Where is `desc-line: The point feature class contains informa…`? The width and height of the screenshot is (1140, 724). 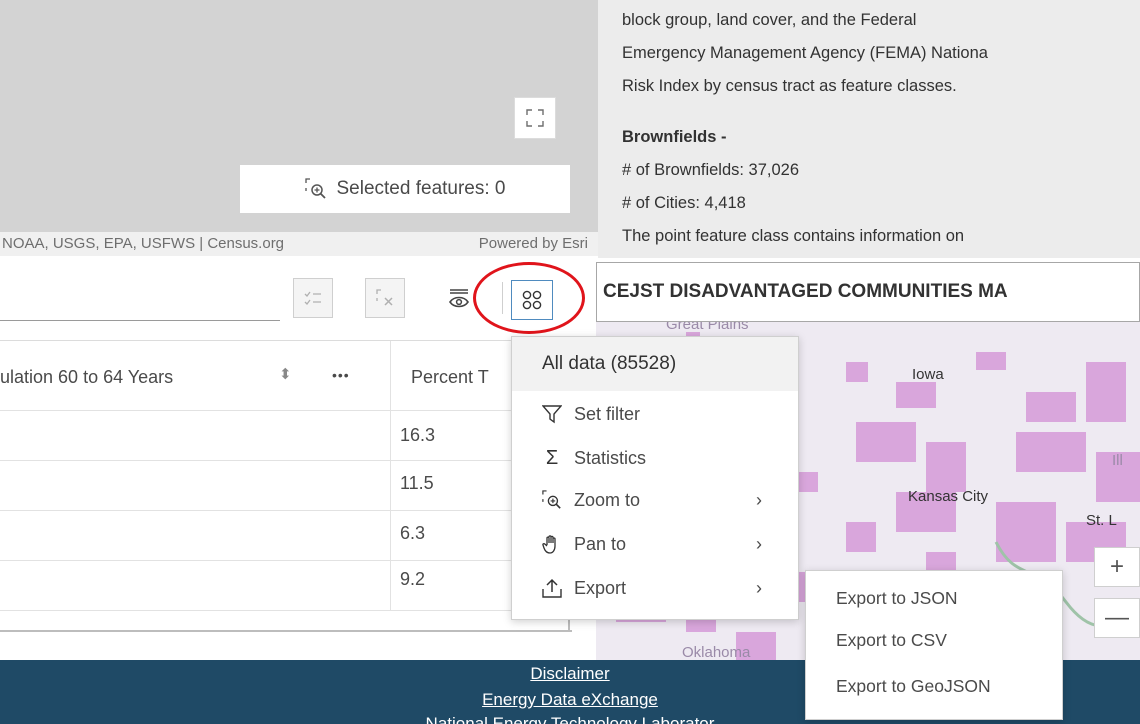 desc-line: The point feature class contains informa… is located at coordinates (793, 236).